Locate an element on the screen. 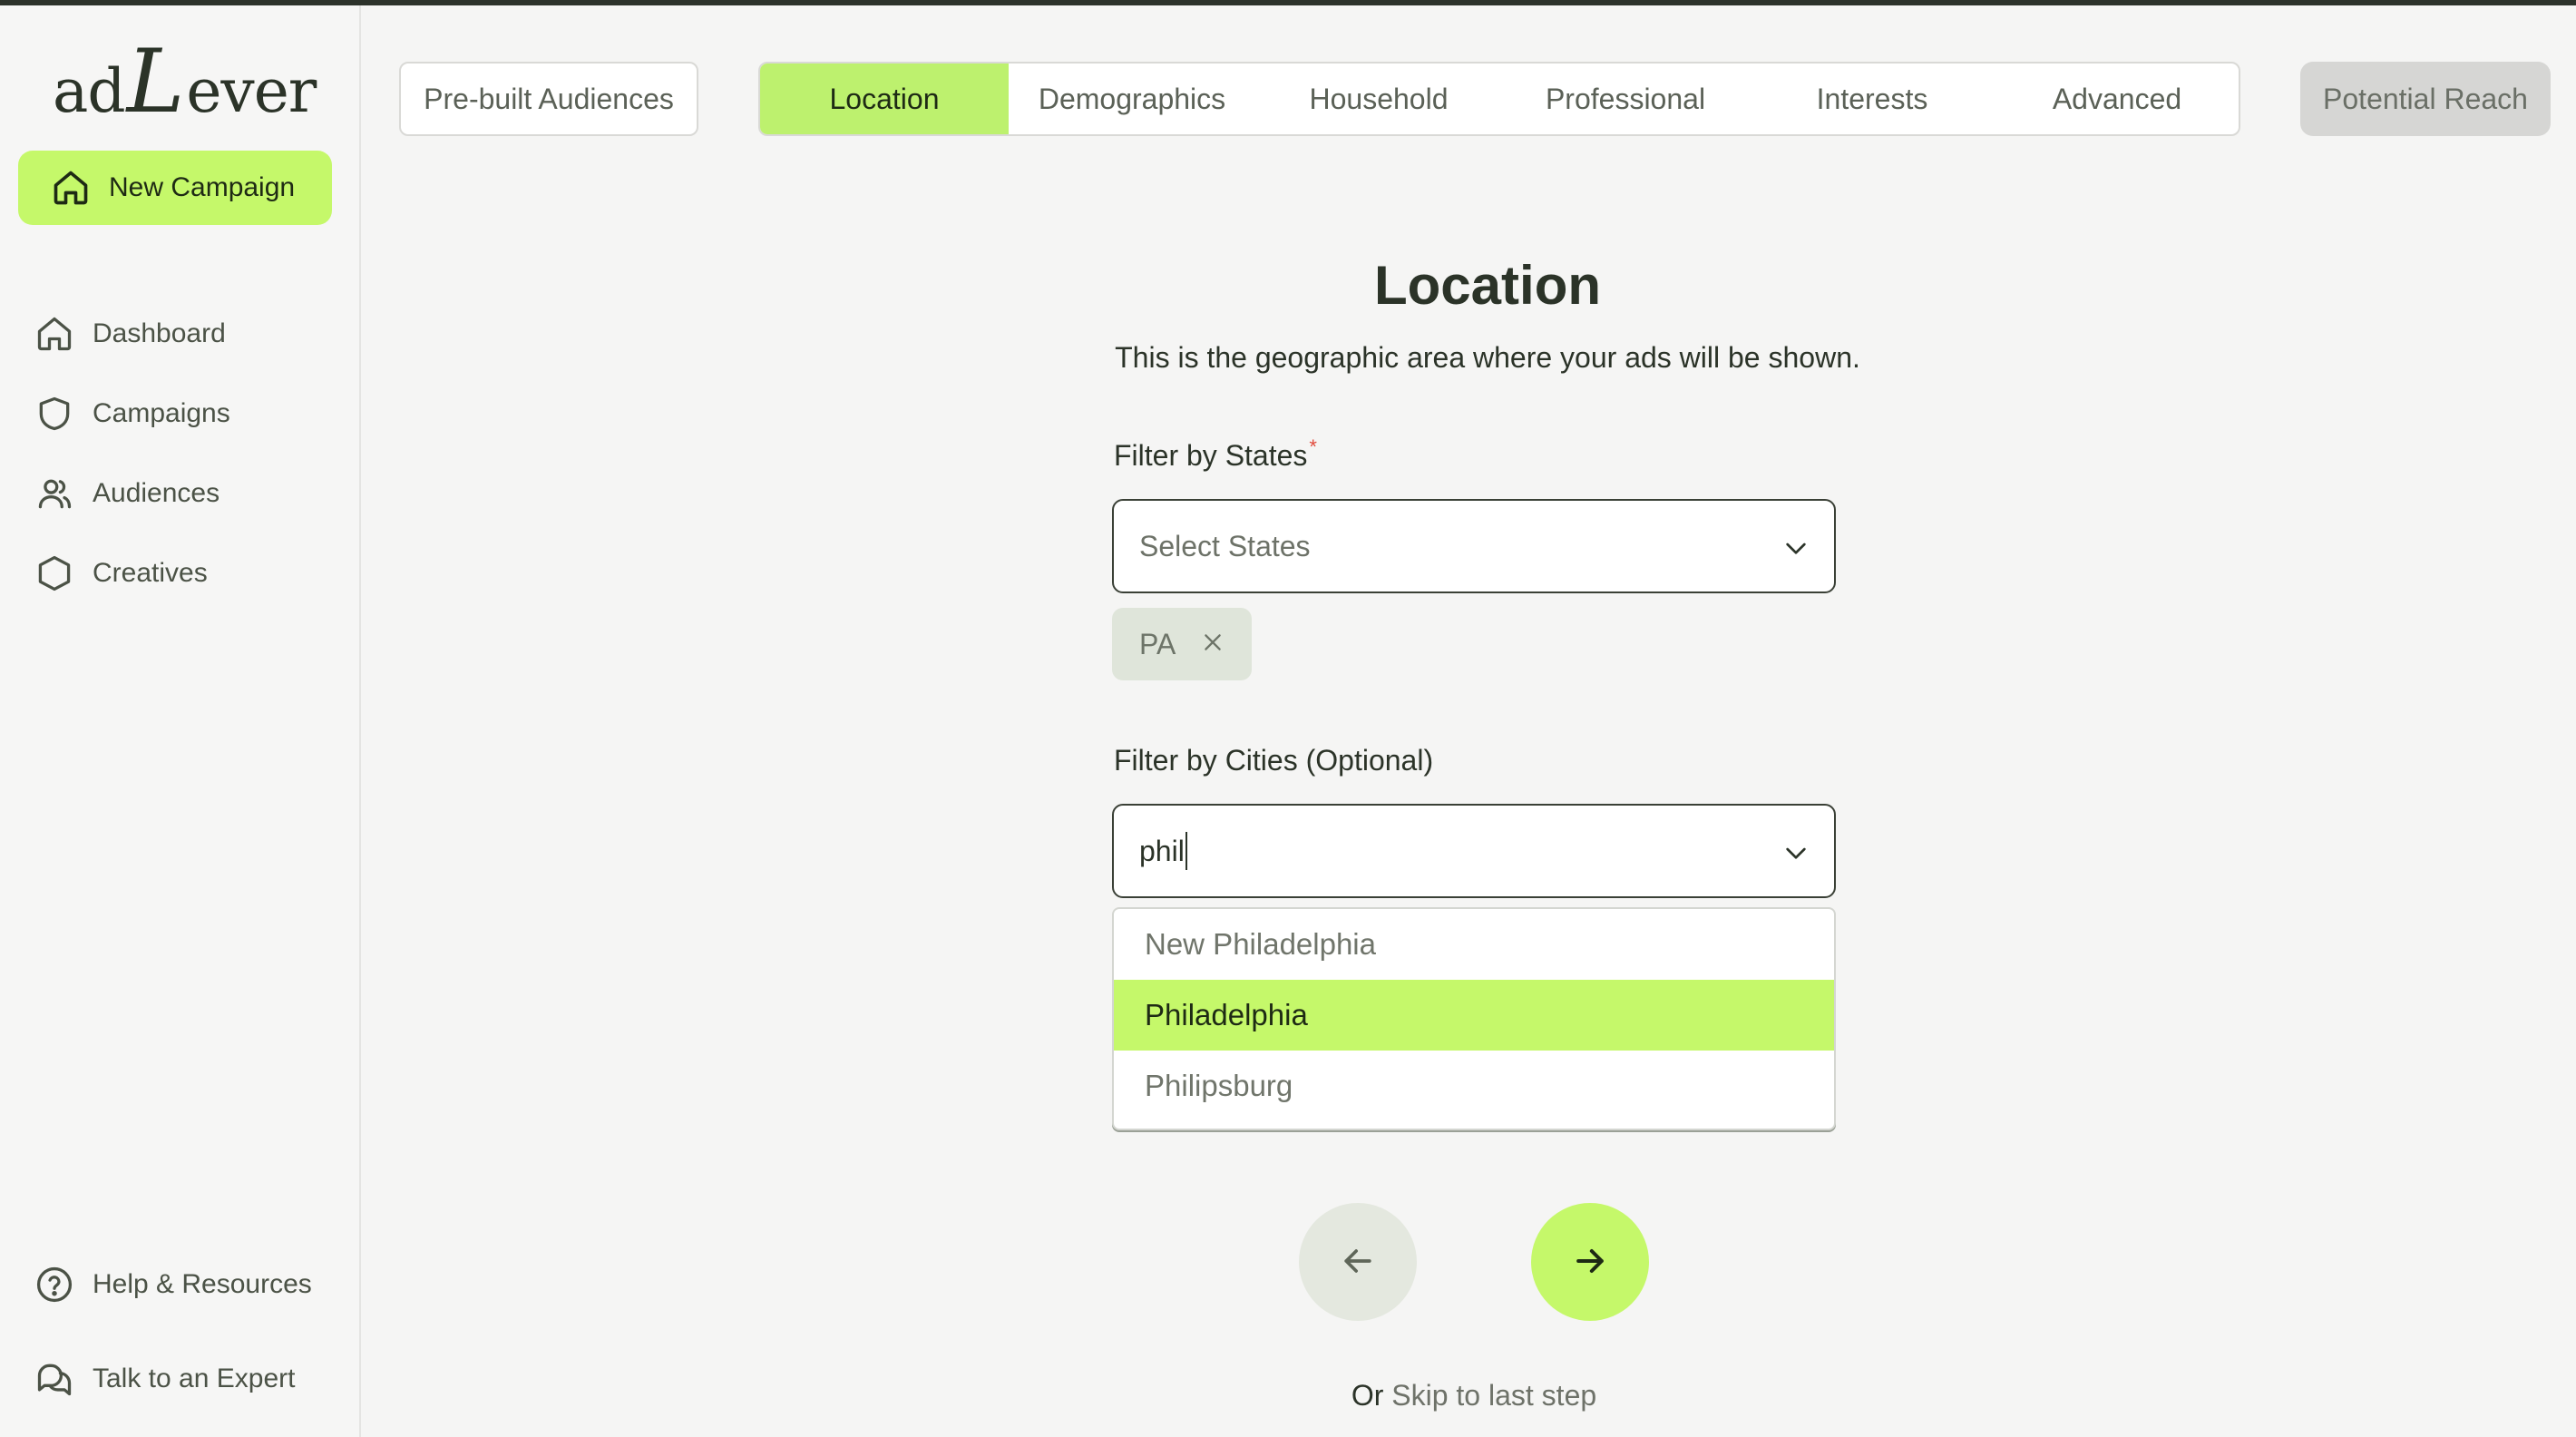 The image size is (2576, 1437). new-campaign-label: New Campaign is located at coordinates (202, 187).